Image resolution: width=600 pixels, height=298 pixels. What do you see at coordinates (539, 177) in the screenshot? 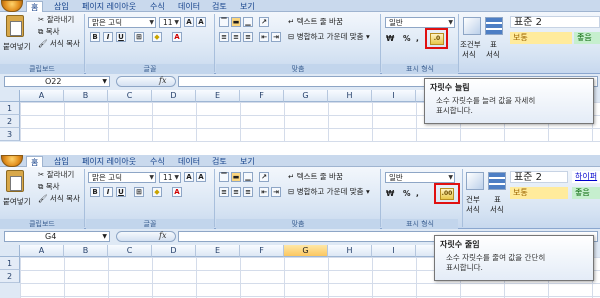
I see `style-normal-2: 표준 2` at bounding box center [539, 177].